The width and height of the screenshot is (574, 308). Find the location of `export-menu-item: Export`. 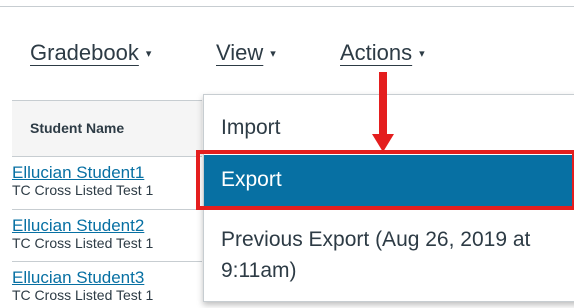

export-menu-item: Export is located at coordinates (389, 181).